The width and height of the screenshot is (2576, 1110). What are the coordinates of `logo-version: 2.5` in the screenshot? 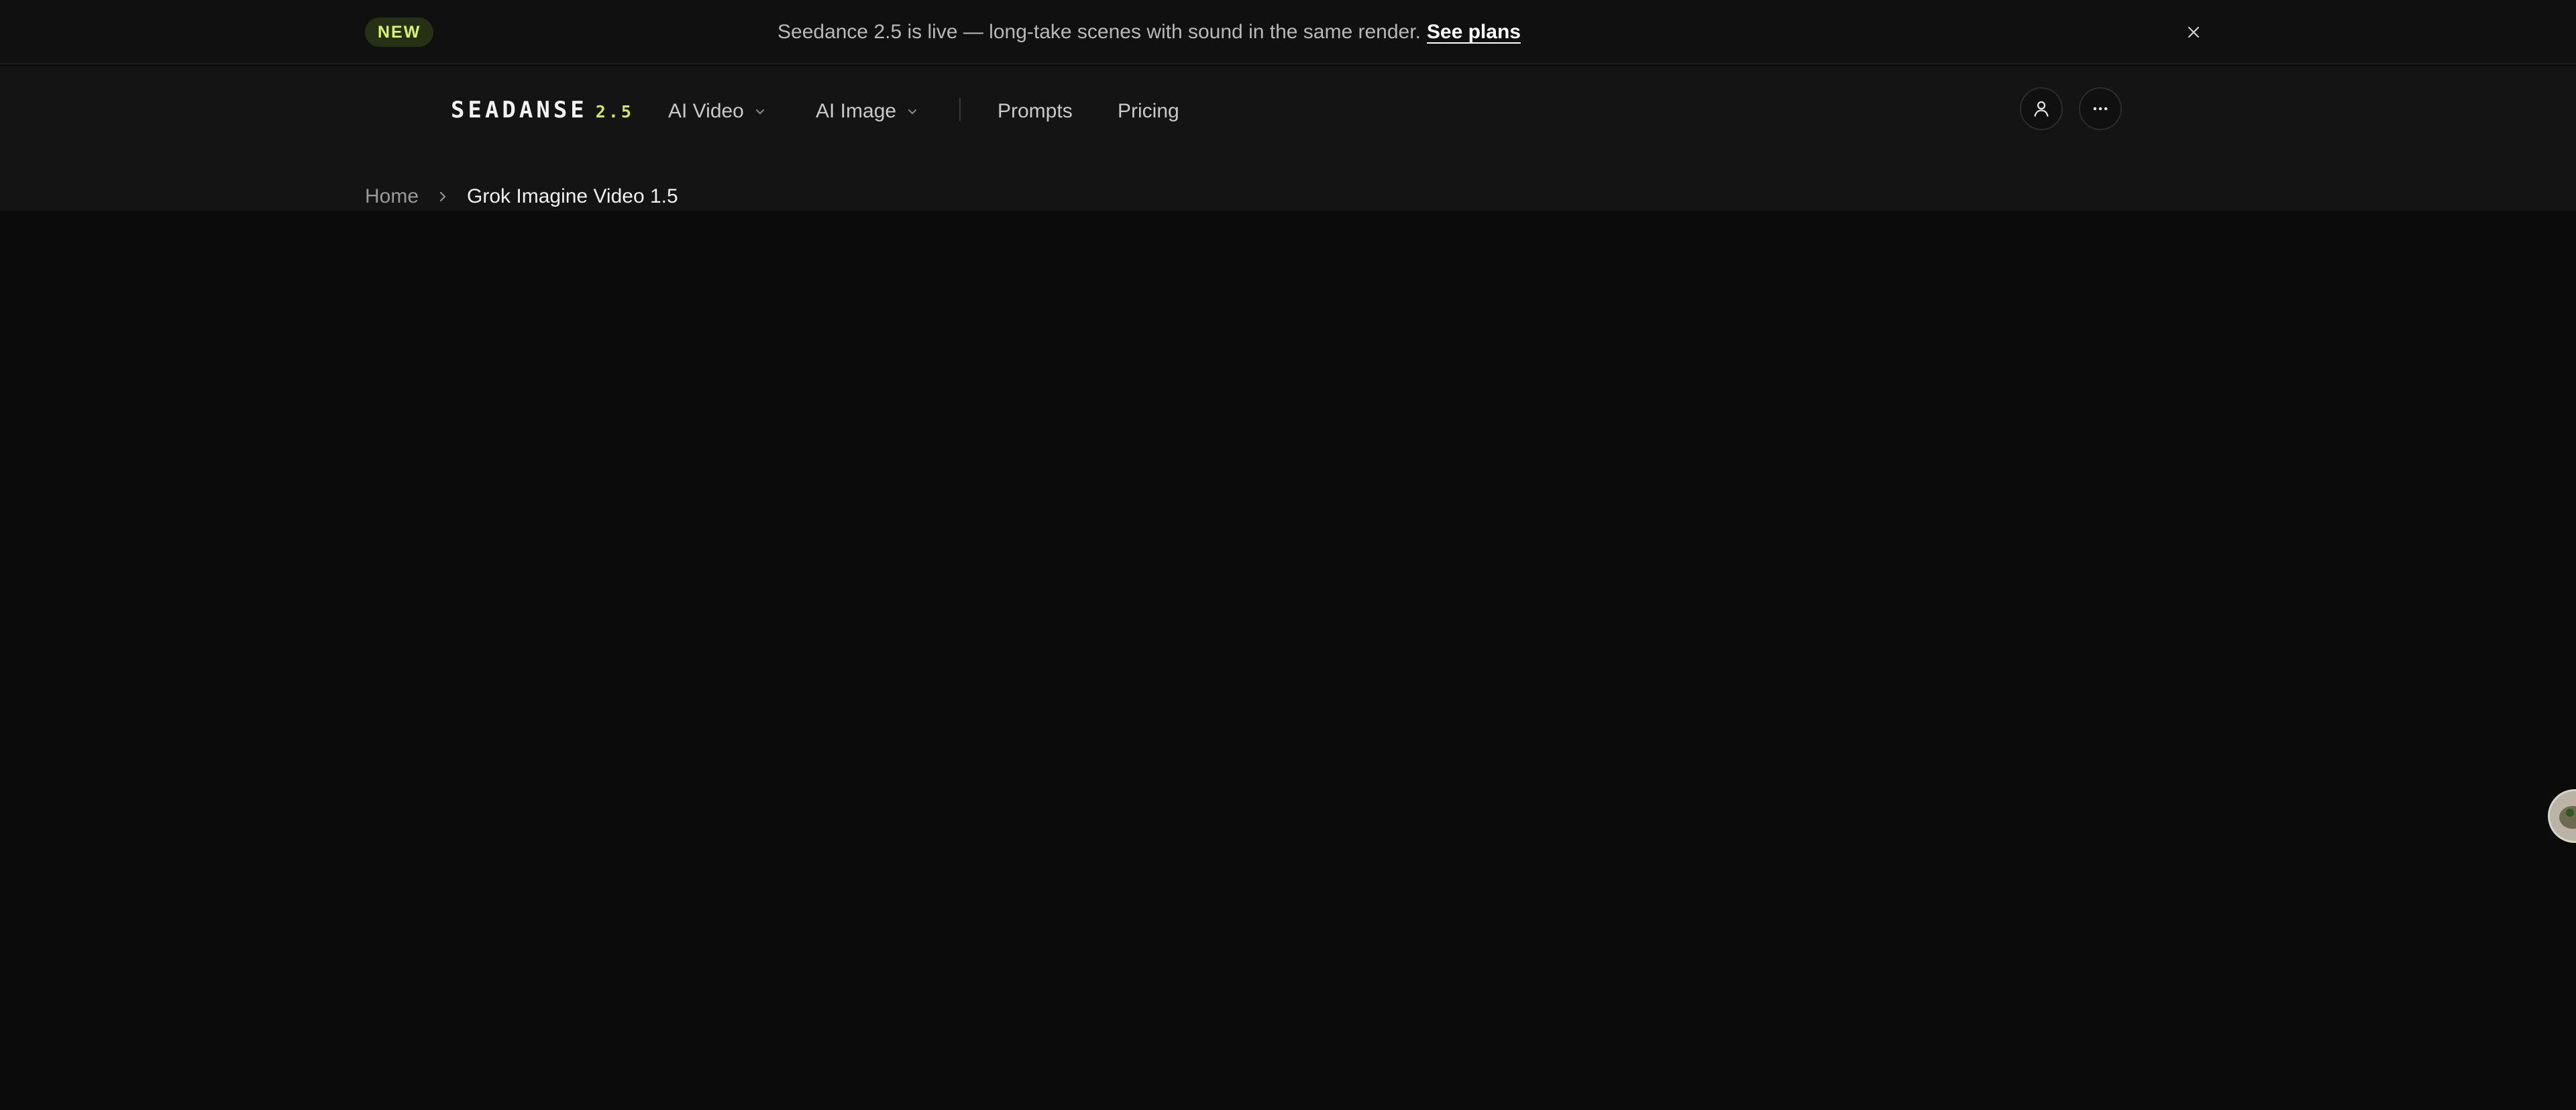 It's located at (614, 112).